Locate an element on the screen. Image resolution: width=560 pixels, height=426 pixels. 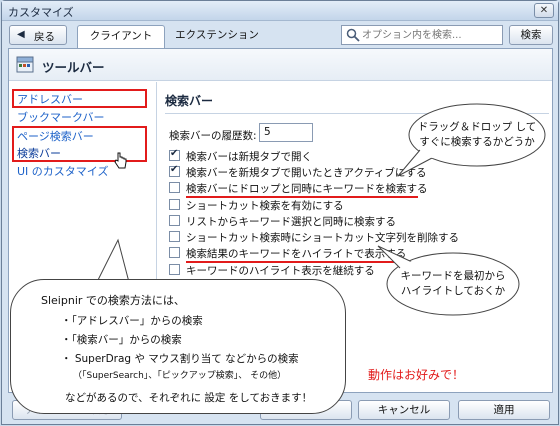
close-button: ✕ is located at coordinates (544, 10).